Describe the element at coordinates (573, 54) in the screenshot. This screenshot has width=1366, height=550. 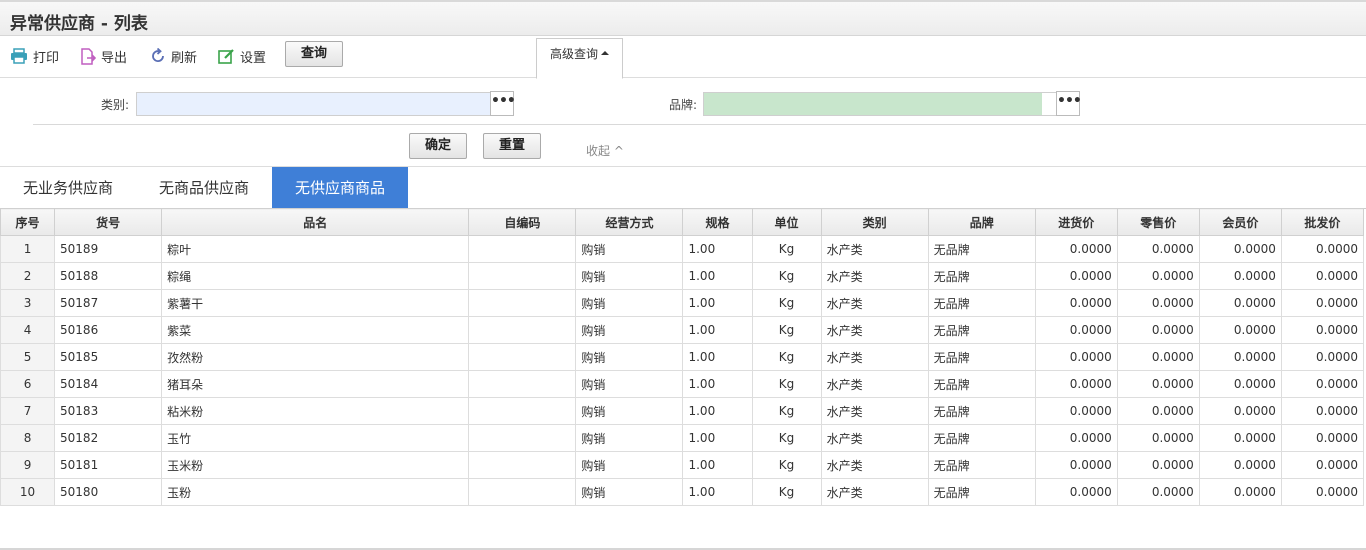
I see `advanced-query-label: 高级查询` at that location.